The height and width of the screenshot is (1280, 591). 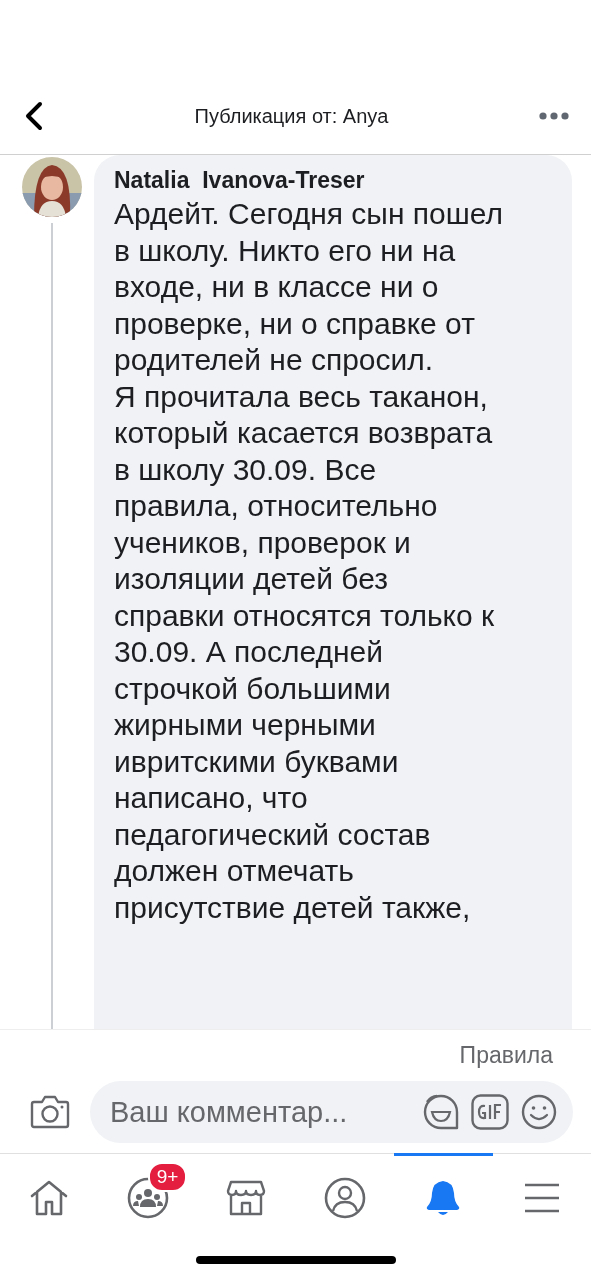 I want to click on more-button, so click(x=554, y=116).